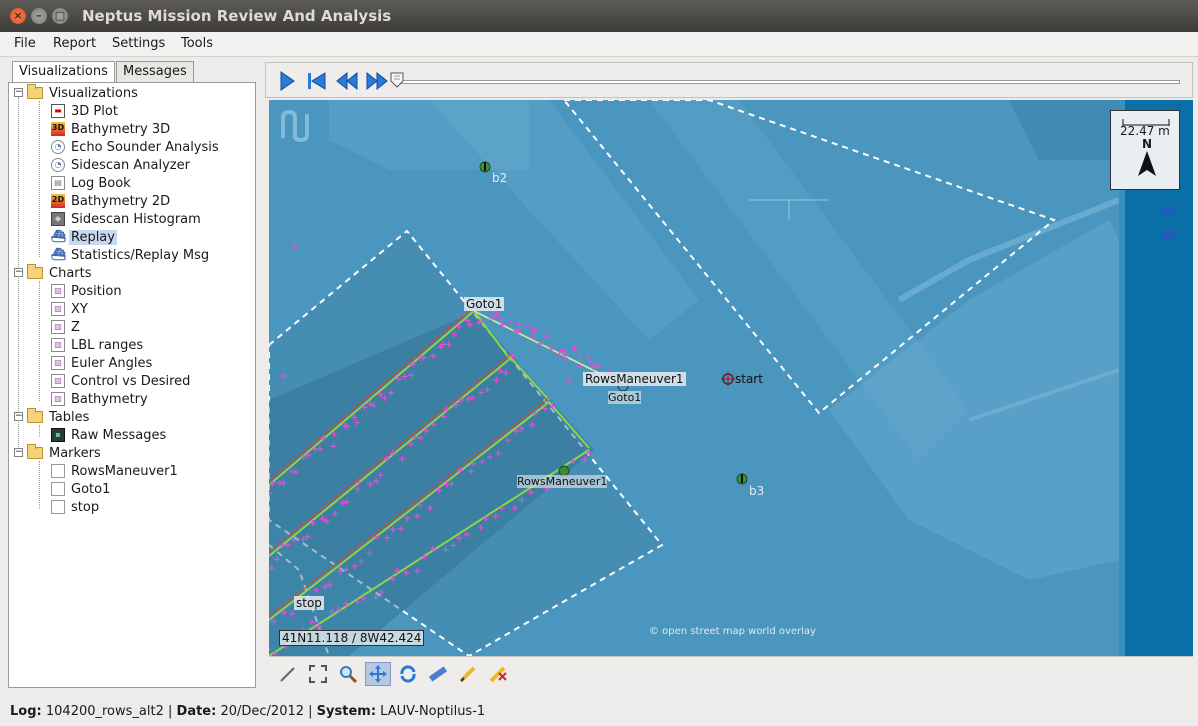 This screenshot has height=726, width=1198. What do you see at coordinates (100, 399) in the screenshot?
I see `tree-item-bathymetry: ▨ Bathymetry` at bounding box center [100, 399].